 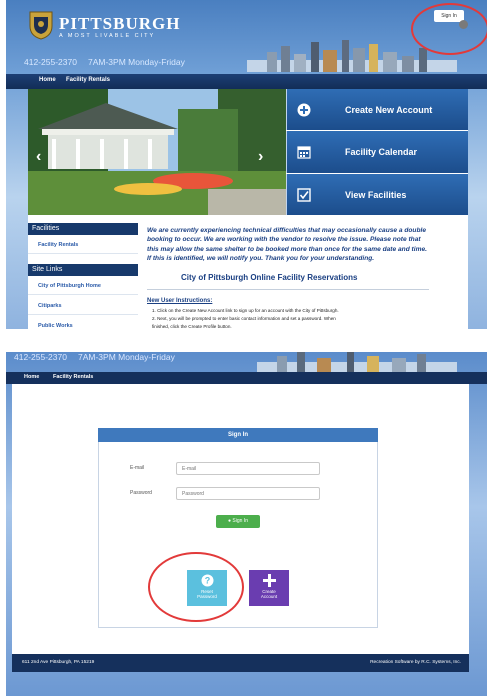 I want to click on sidebar-item-citiparks: Citiparks, so click(x=83, y=306).